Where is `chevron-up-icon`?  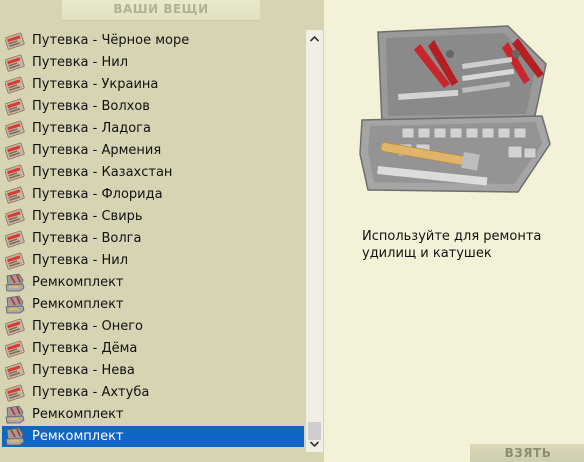 chevron-up-icon is located at coordinates (314, 38).